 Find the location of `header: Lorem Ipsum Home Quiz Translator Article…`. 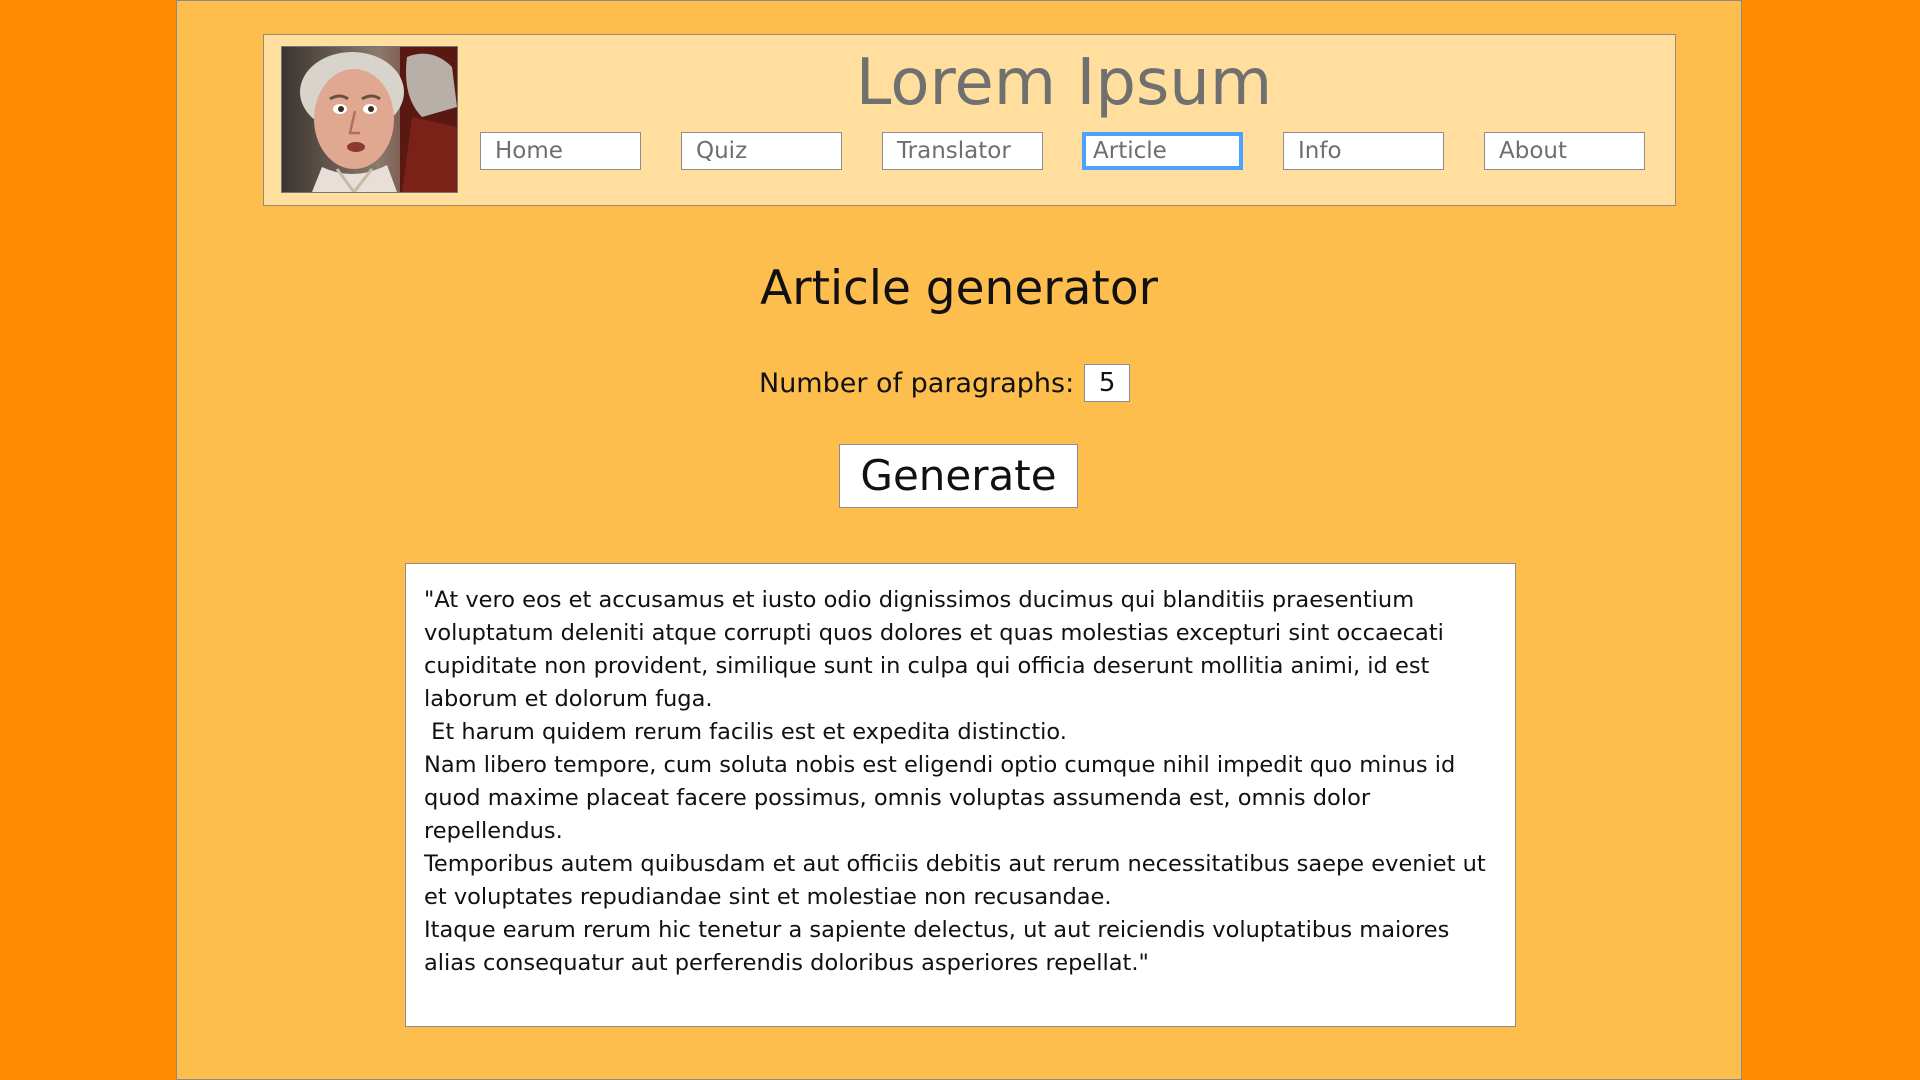

header: Lorem Ipsum Home Quiz Translator Article… is located at coordinates (969, 120).